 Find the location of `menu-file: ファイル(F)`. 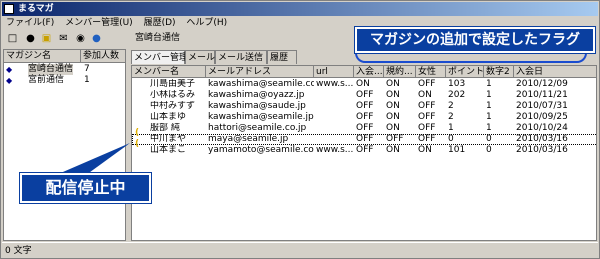

menu-file: ファイル(F) is located at coordinates (30, 23).